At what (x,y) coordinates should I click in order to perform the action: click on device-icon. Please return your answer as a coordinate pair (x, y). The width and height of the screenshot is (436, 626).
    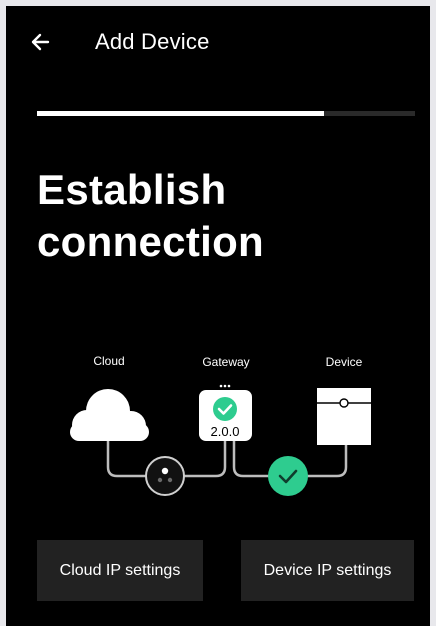
    Looking at the image, I should click on (344, 416).